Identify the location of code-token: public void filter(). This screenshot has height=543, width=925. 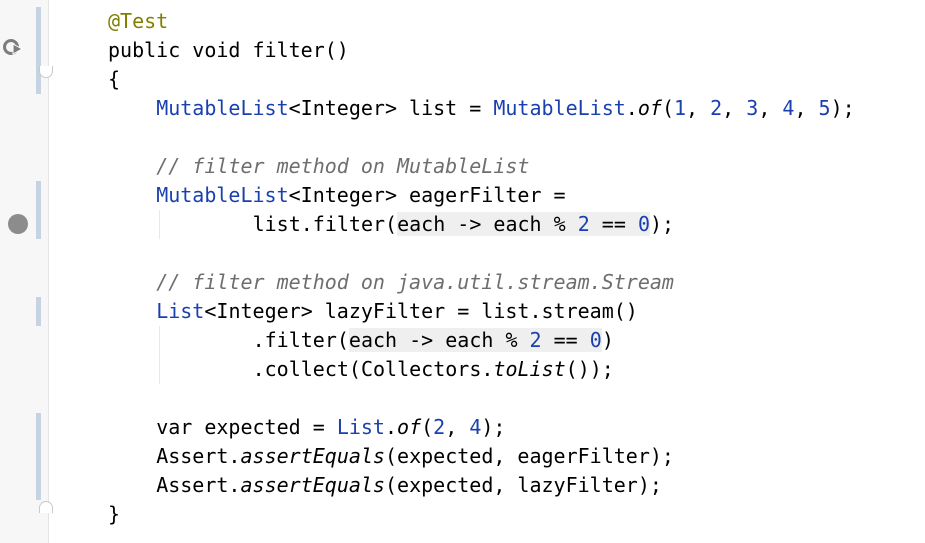
(228, 50).